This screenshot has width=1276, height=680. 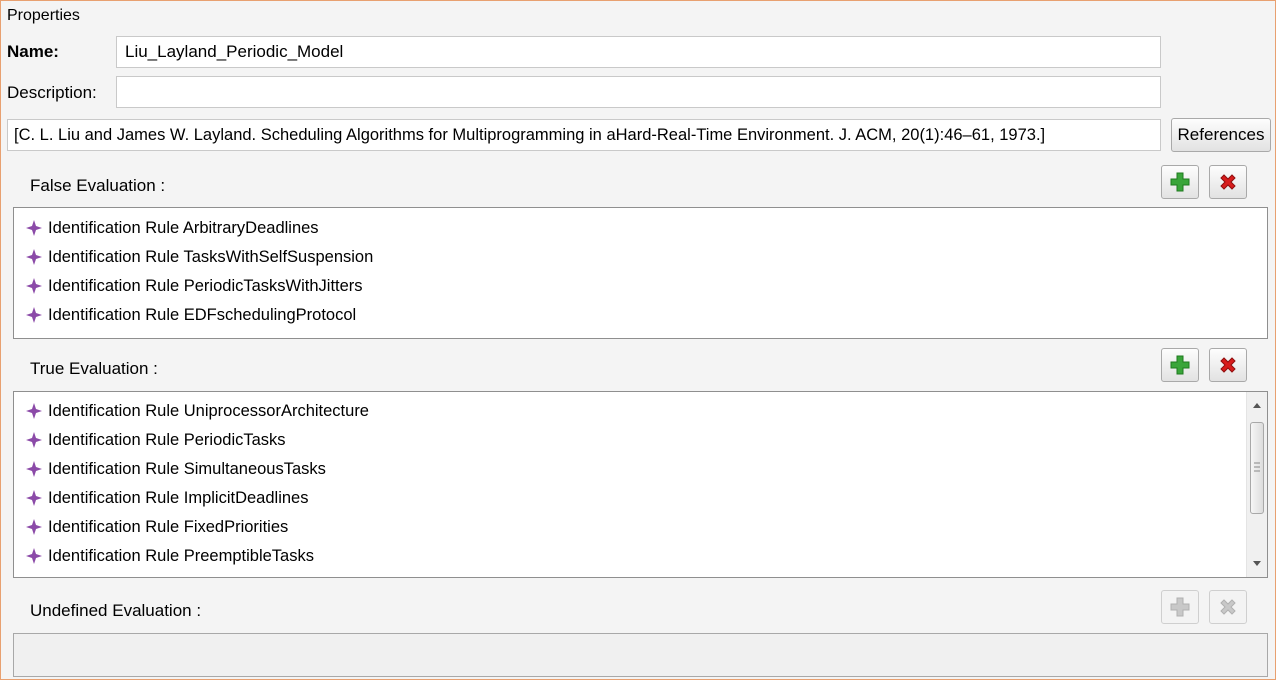 I want to click on panel-title: Properties, so click(x=43, y=15).